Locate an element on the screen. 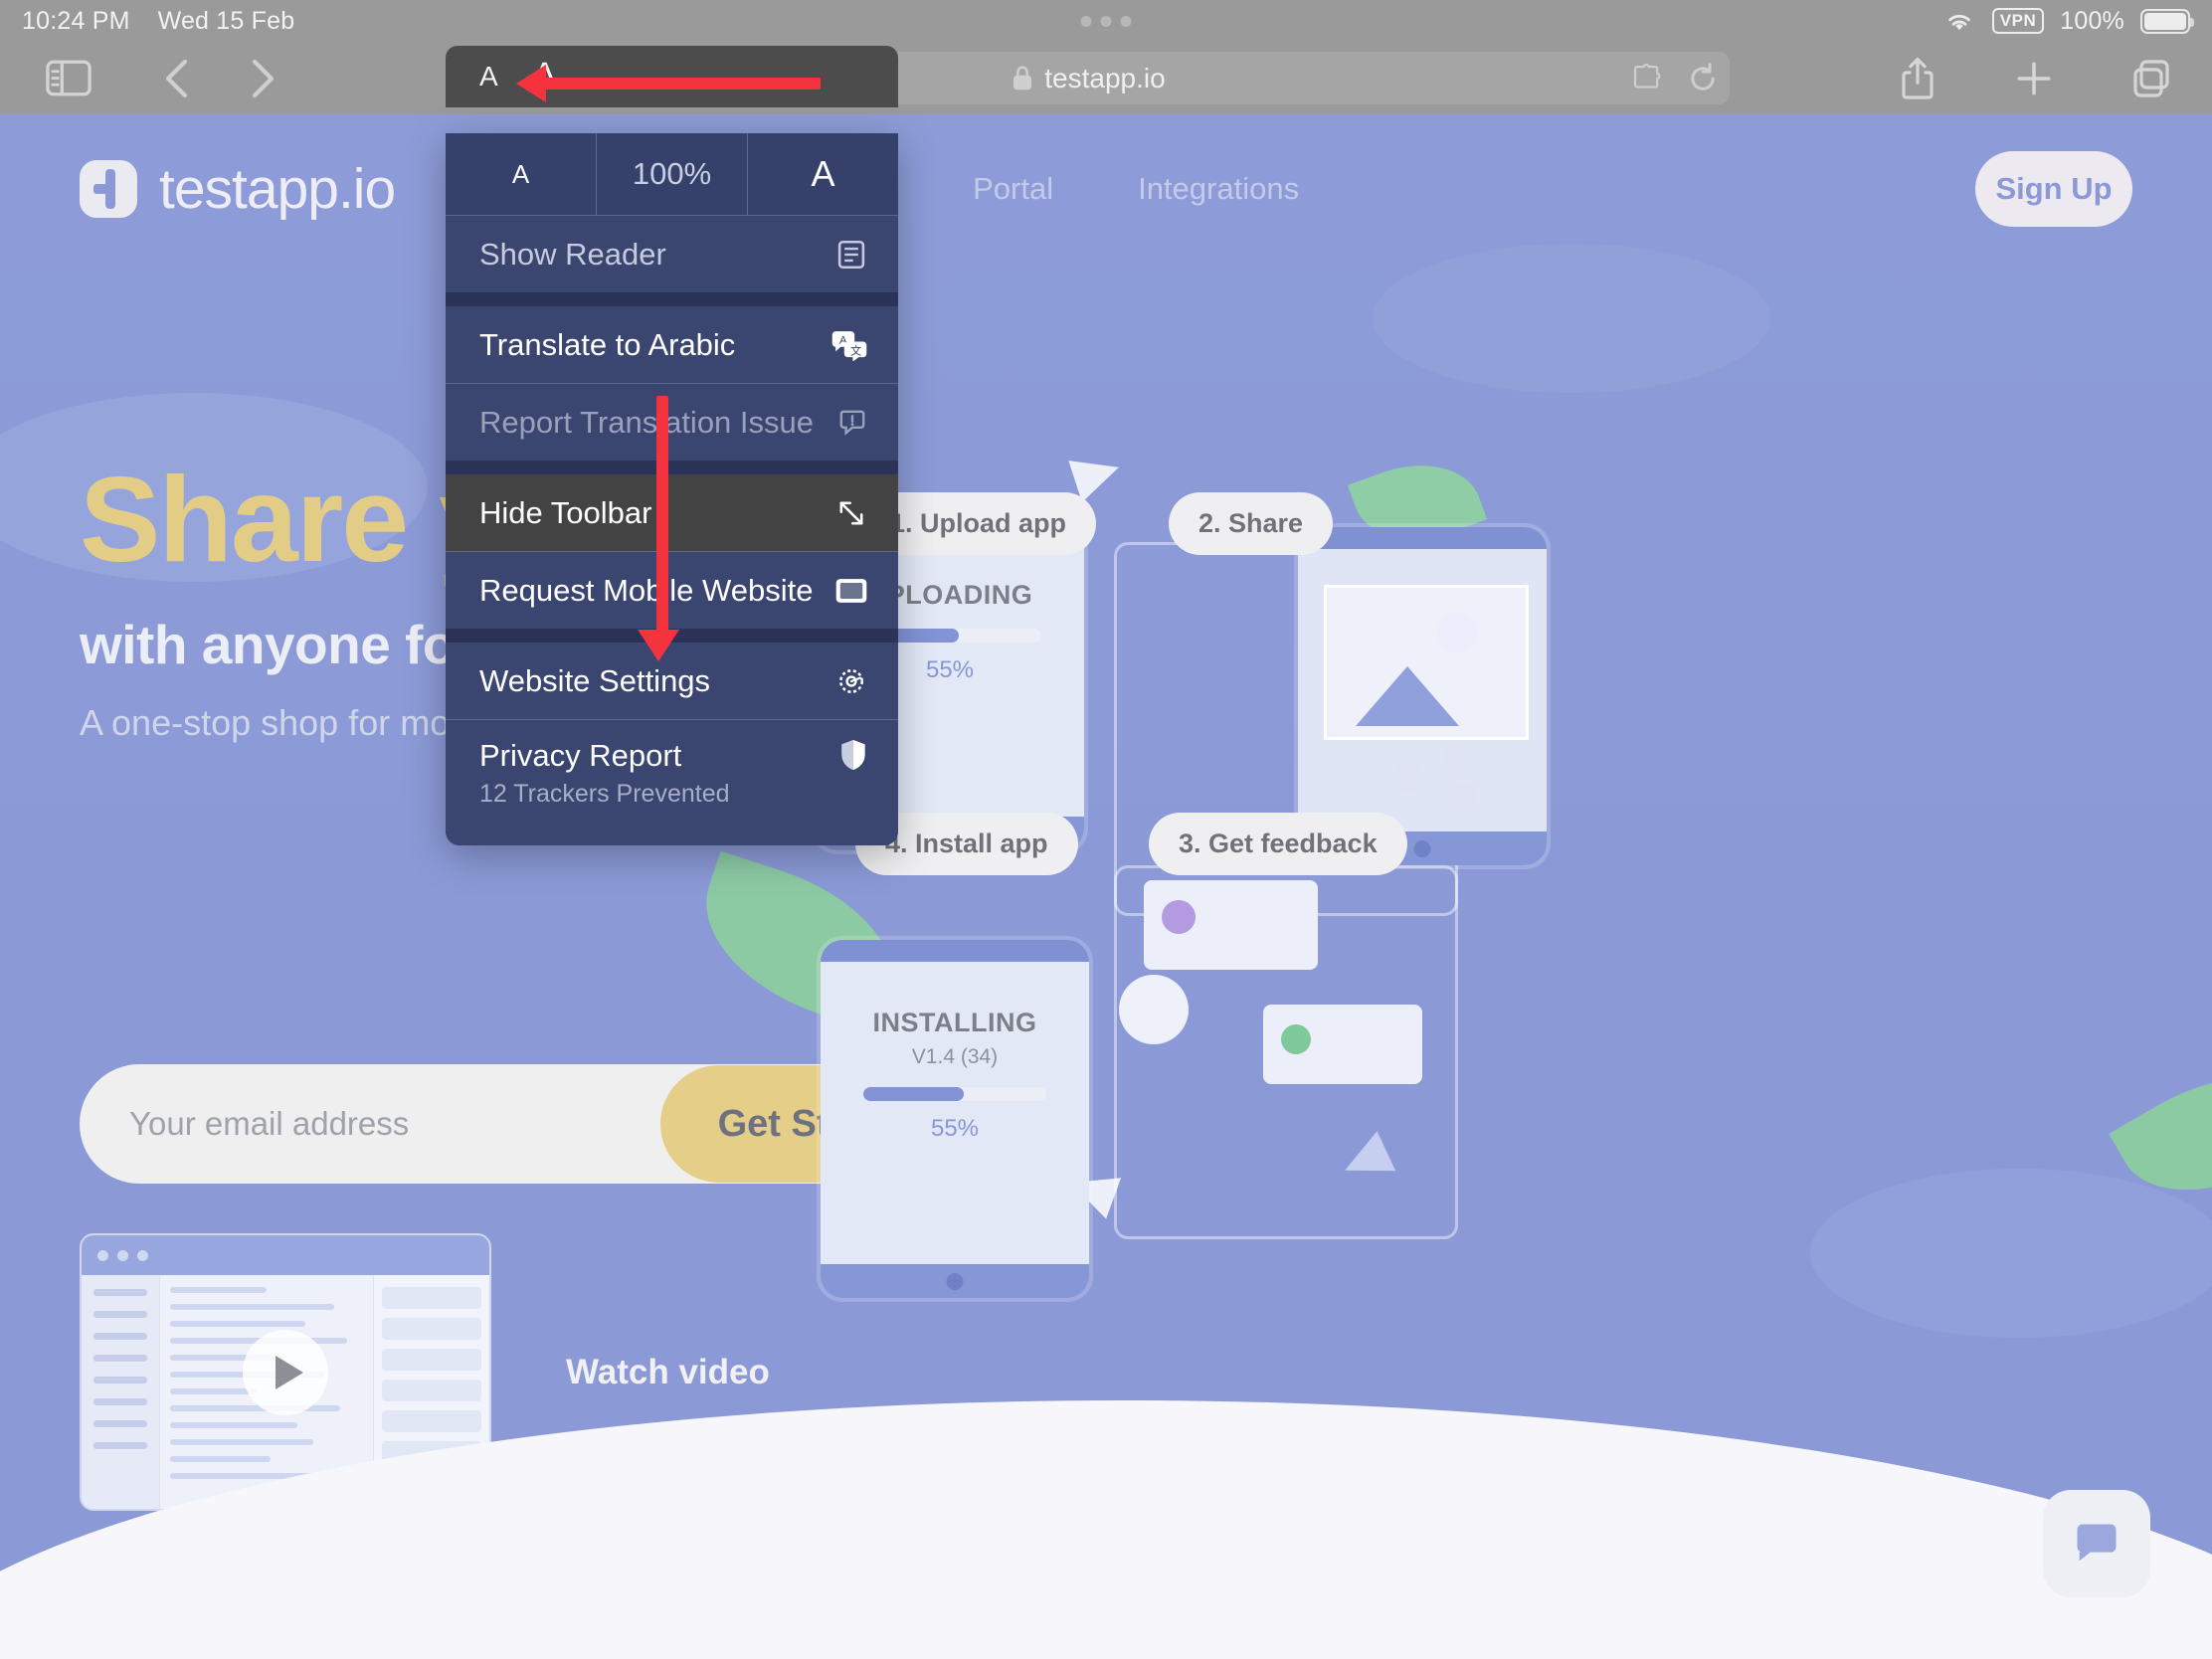  install-device: INSTALLING V1.4 (34) 55% is located at coordinates (955, 1119).